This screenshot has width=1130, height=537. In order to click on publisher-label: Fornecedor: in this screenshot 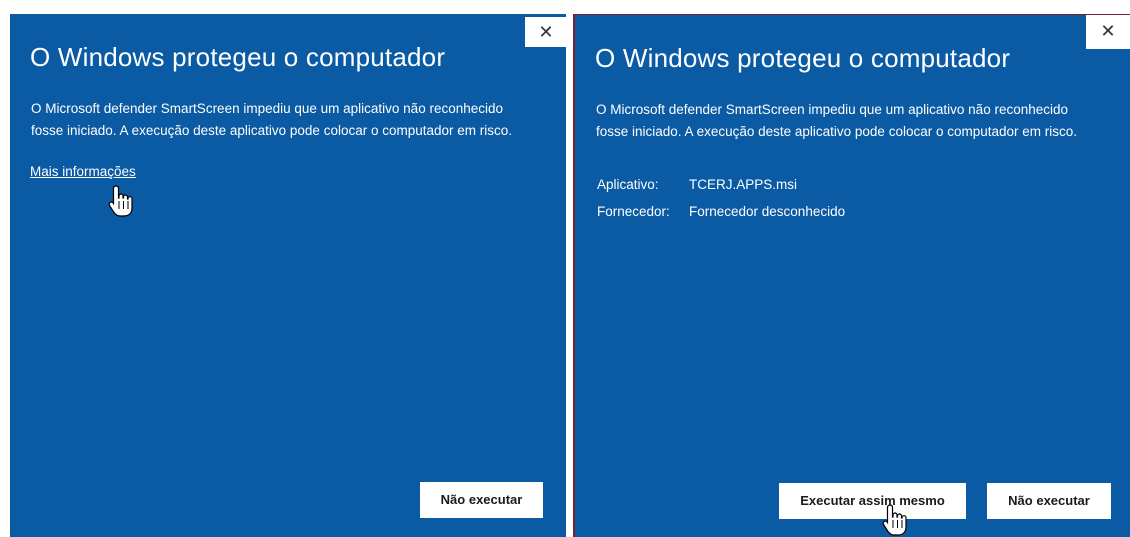, I will do `click(633, 211)`.